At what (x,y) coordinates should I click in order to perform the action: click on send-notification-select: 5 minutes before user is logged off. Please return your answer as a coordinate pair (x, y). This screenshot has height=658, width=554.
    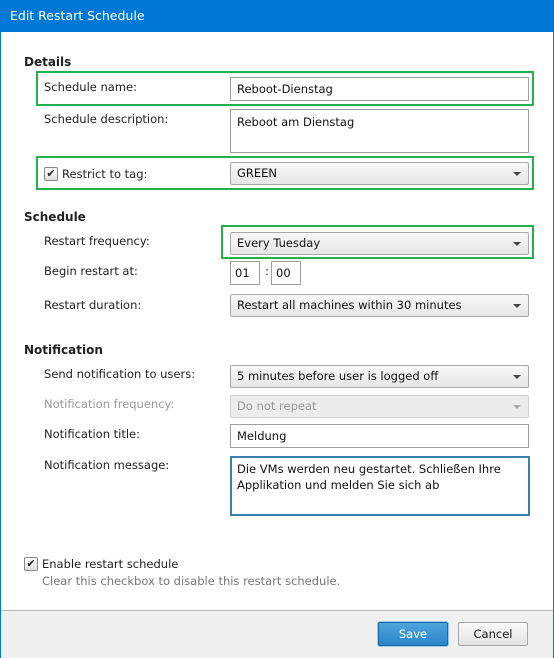
    Looking at the image, I should click on (379, 376).